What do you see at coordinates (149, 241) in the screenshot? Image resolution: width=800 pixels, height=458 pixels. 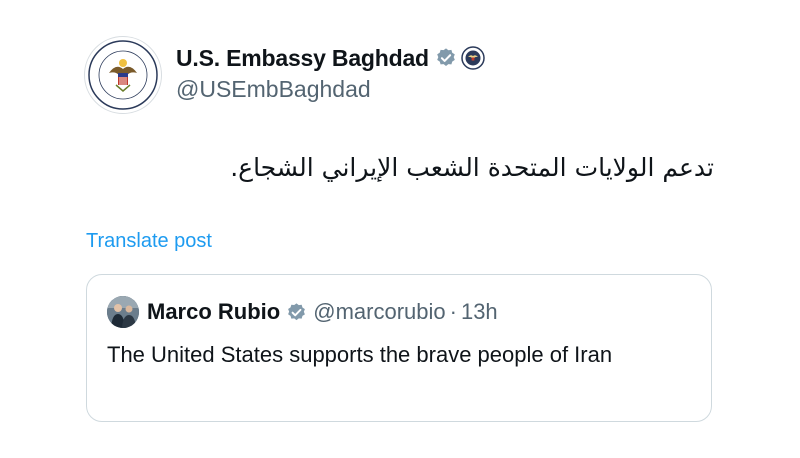 I see `translate-post-link: Translate post` at bounding box center [149, 241].